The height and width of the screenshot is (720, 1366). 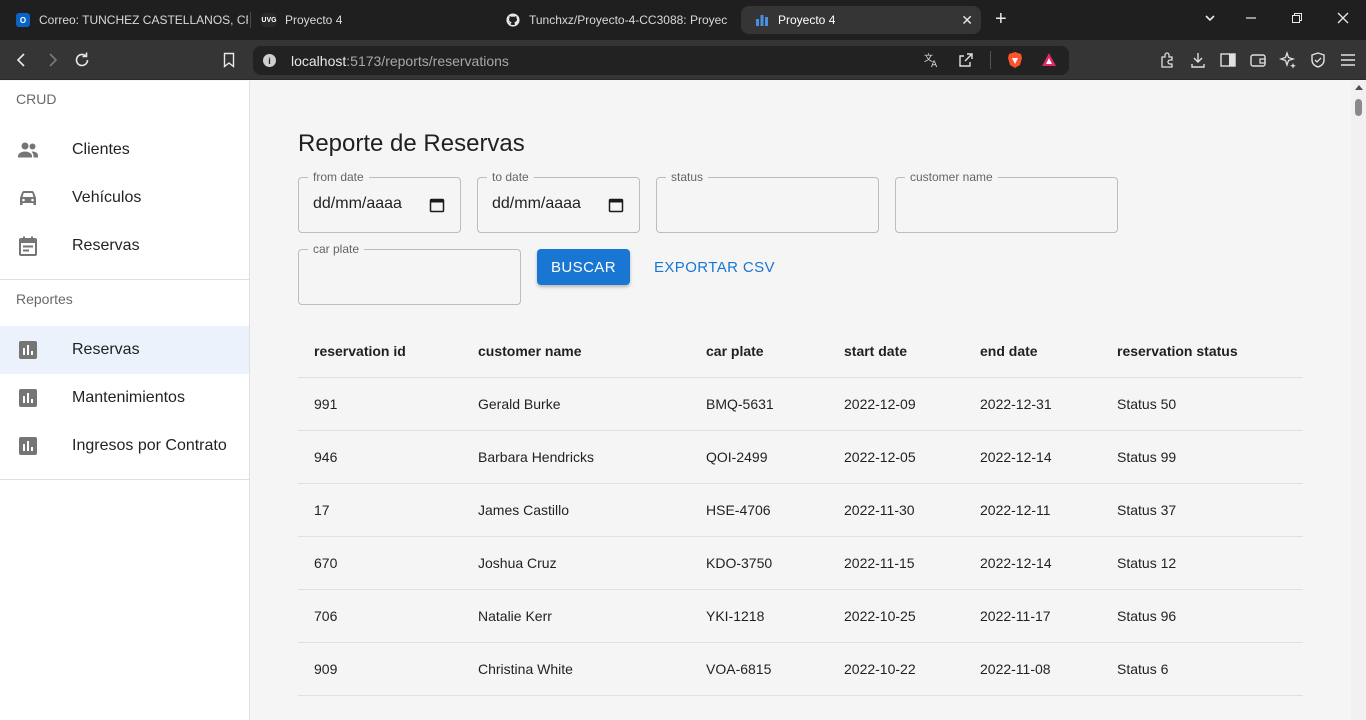 I want to click on restore-icon, so click(x=1297, y=20).